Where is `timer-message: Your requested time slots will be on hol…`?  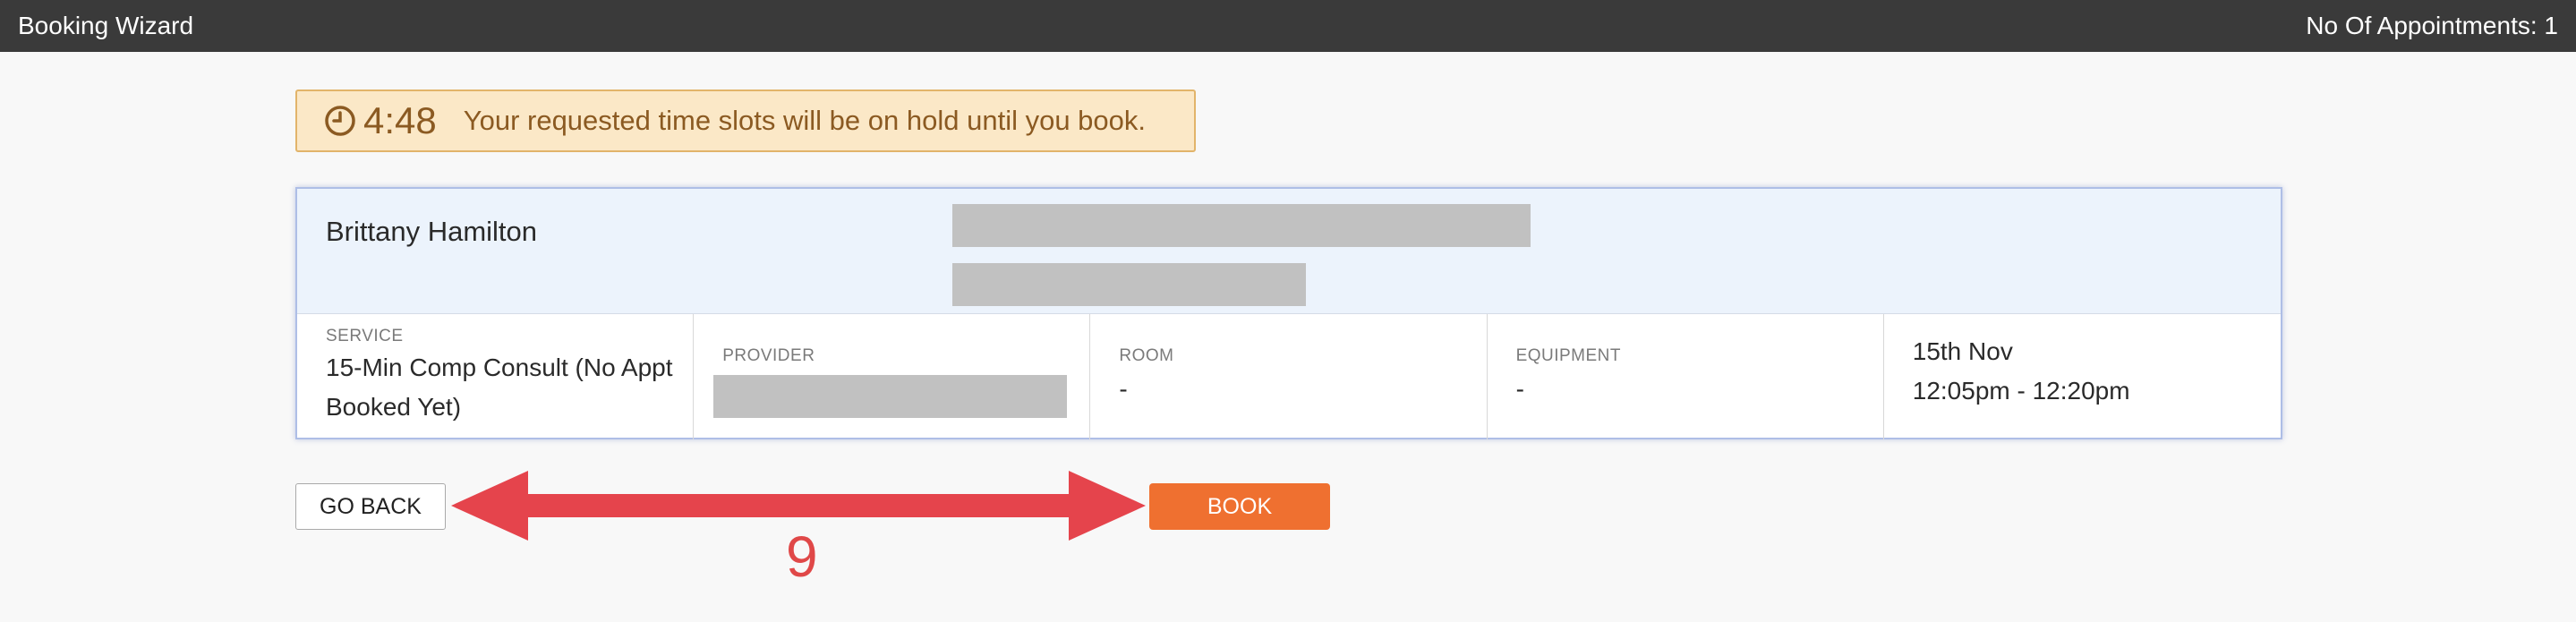
timer-message: Your requested time slots will be on hol… is located at coordinates (805, 120).